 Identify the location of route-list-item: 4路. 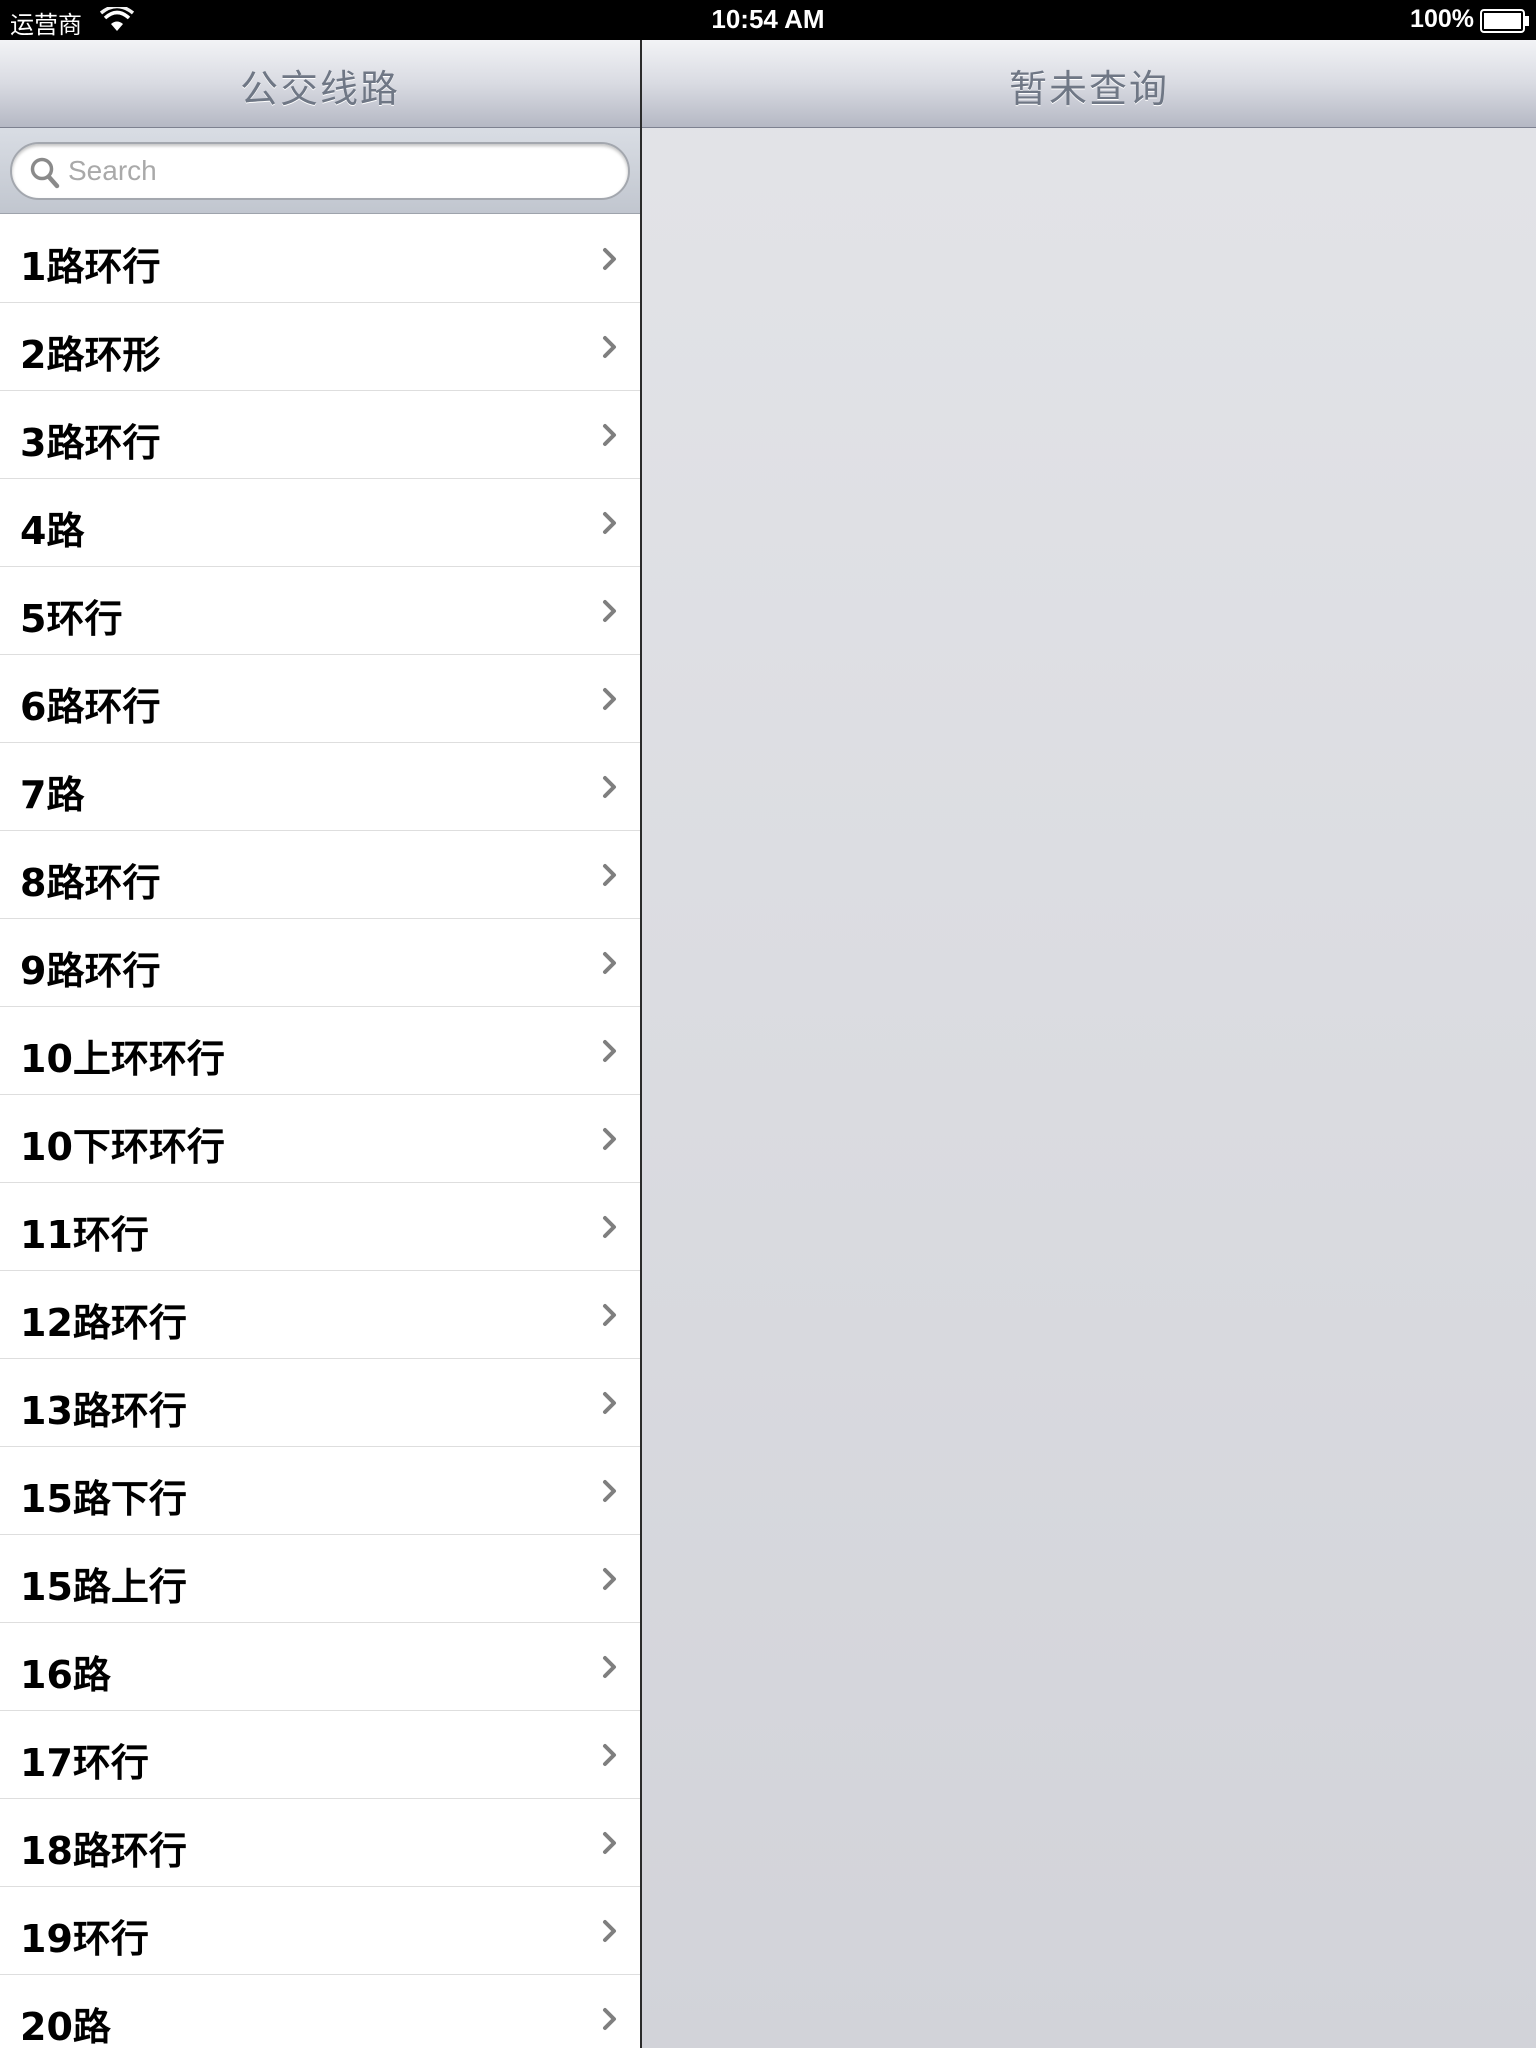
(320, 523).